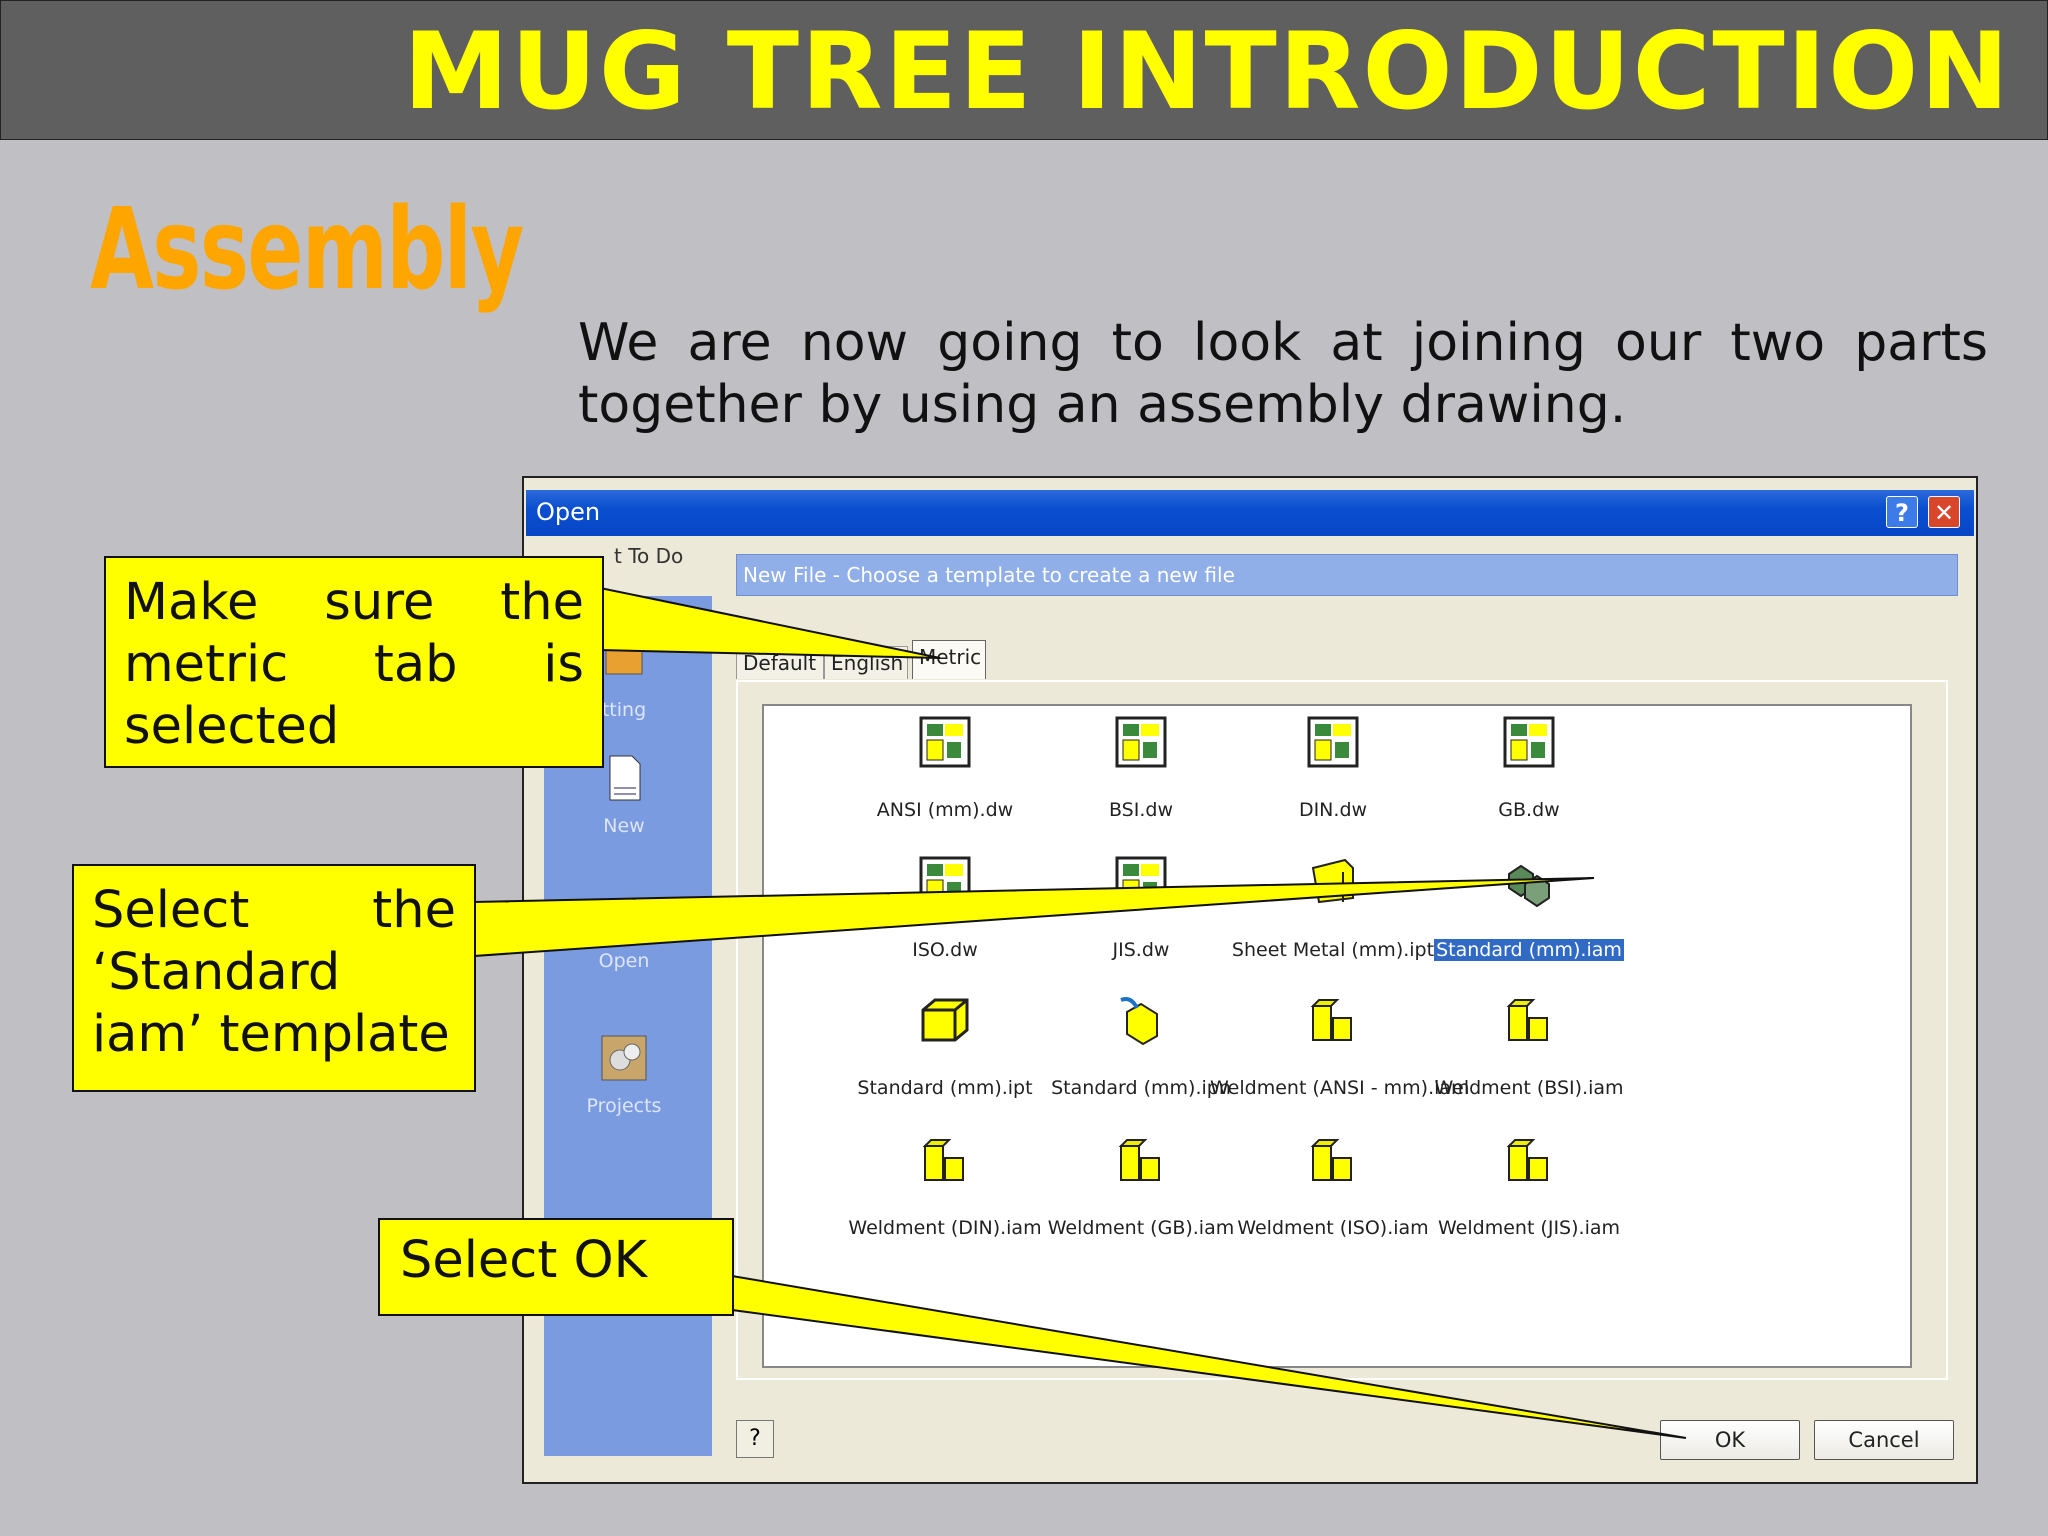  Describe the element at coordinates (568, 512) in the screenshot. I see `dialog-title: Open` at that location.